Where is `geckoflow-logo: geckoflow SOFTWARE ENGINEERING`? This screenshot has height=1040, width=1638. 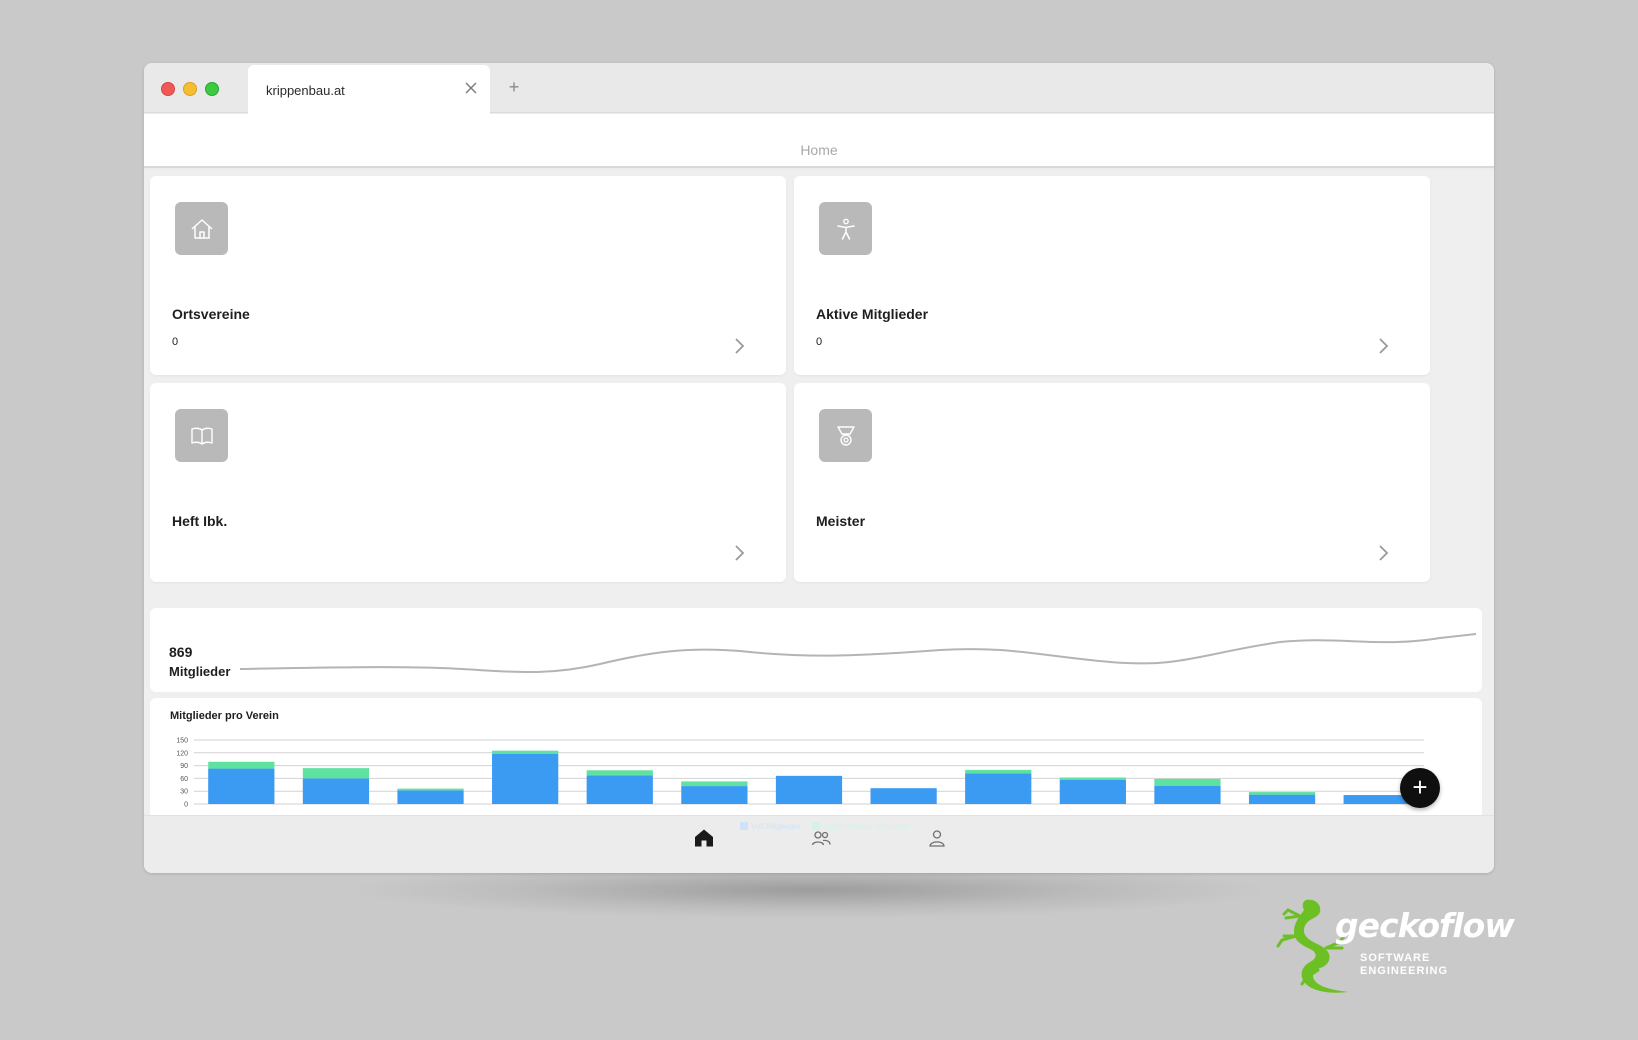 geckoflow-logo: geckoflow SOFTWARE ENGINEERING is located at coordinates (1401, 949).